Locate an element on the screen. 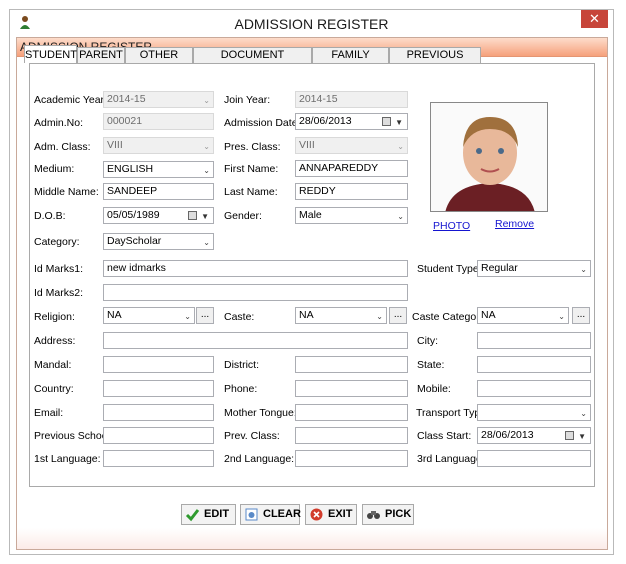 The image size is (626, 564). student-photo is located at coordinates (489, 157).